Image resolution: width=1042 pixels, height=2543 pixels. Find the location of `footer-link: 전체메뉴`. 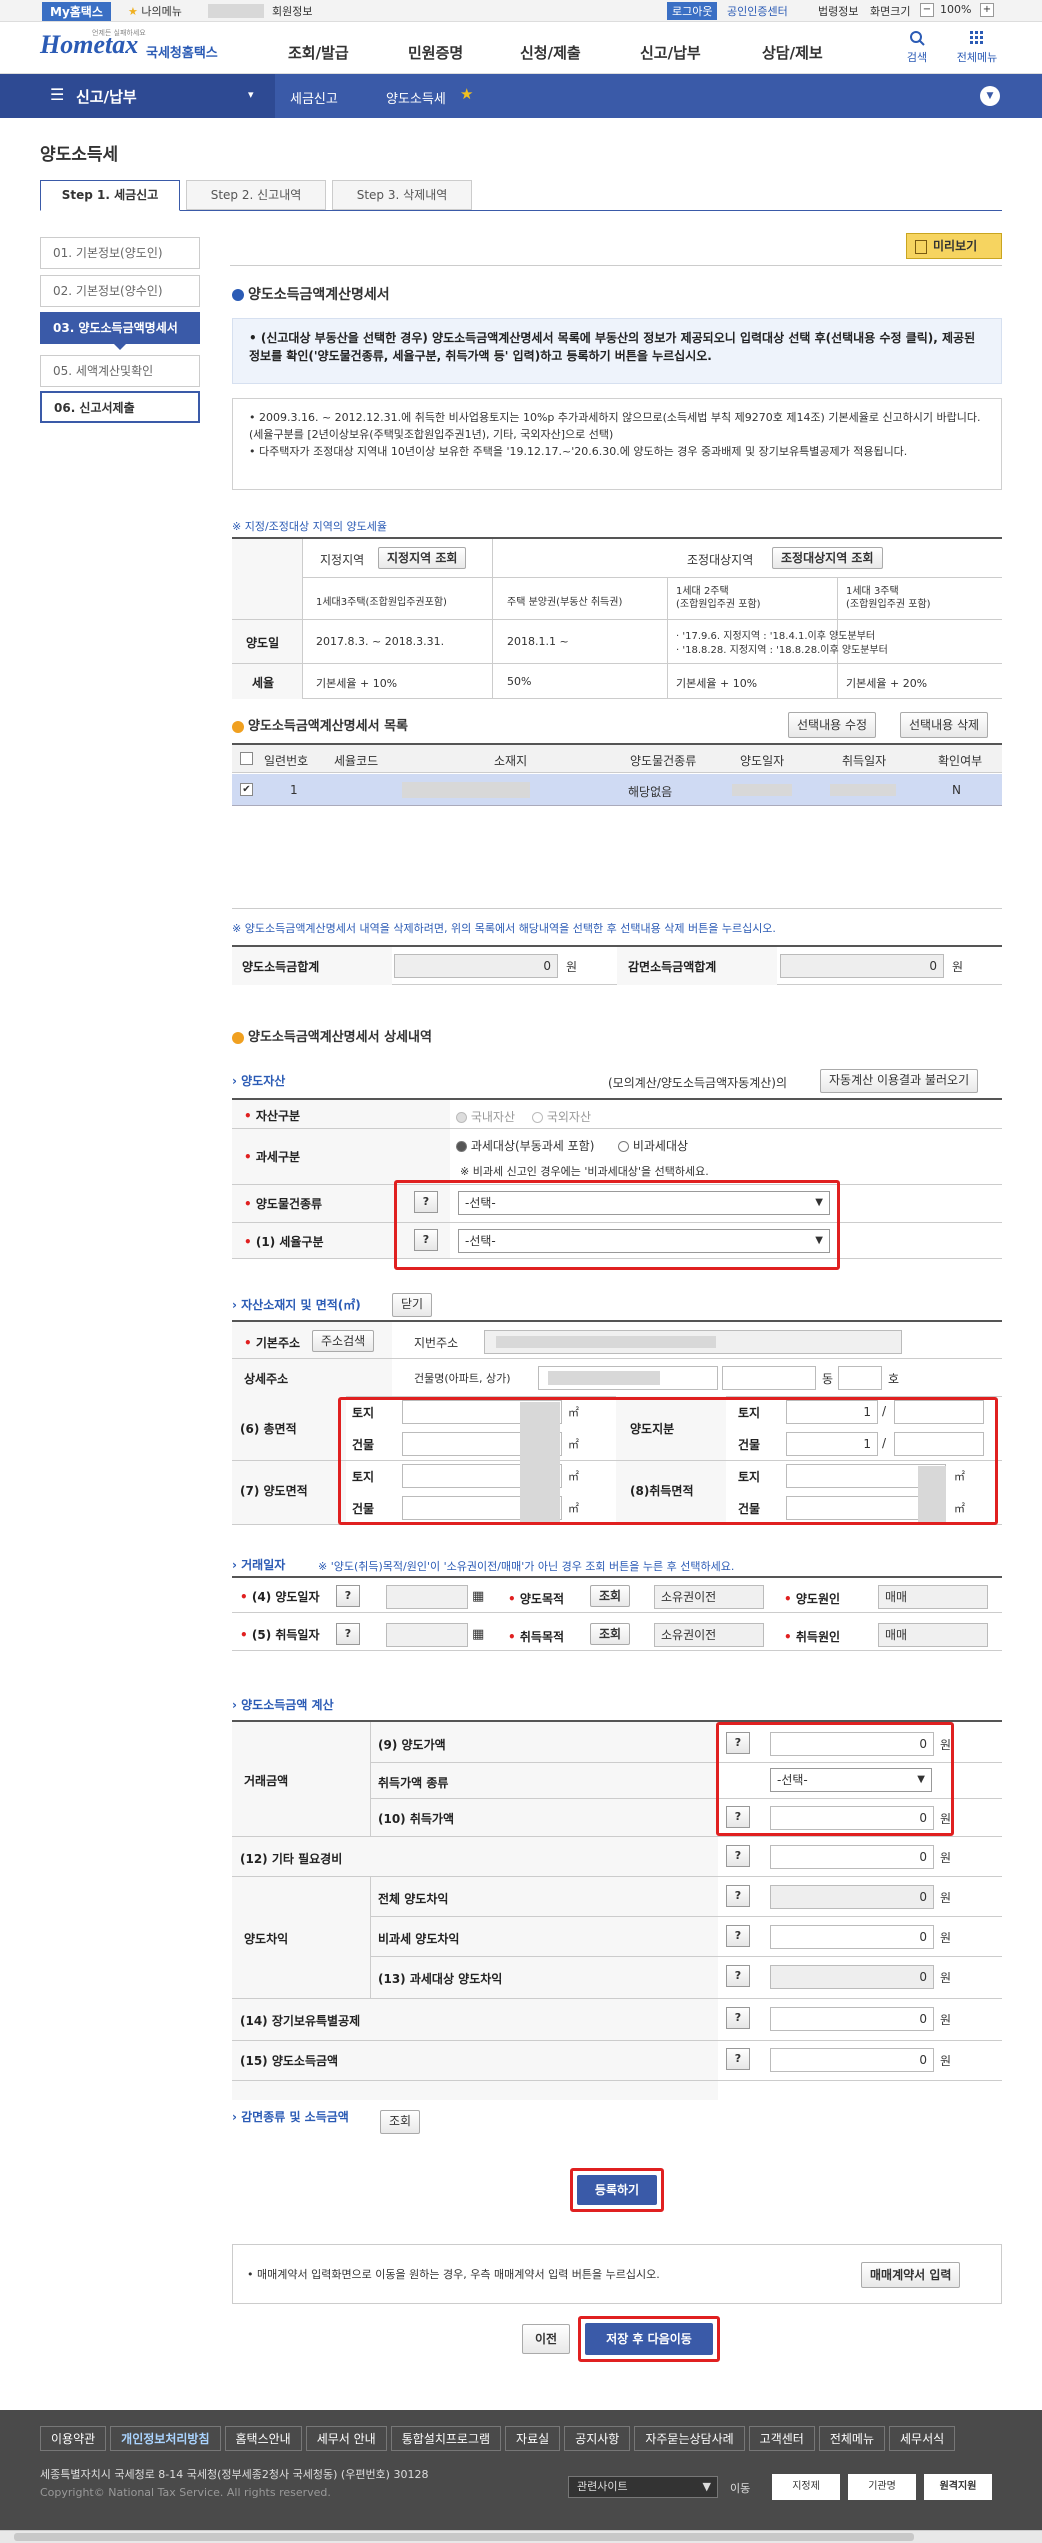

footer-link: 전체메뉴 is located at coordinates (852, 2438).